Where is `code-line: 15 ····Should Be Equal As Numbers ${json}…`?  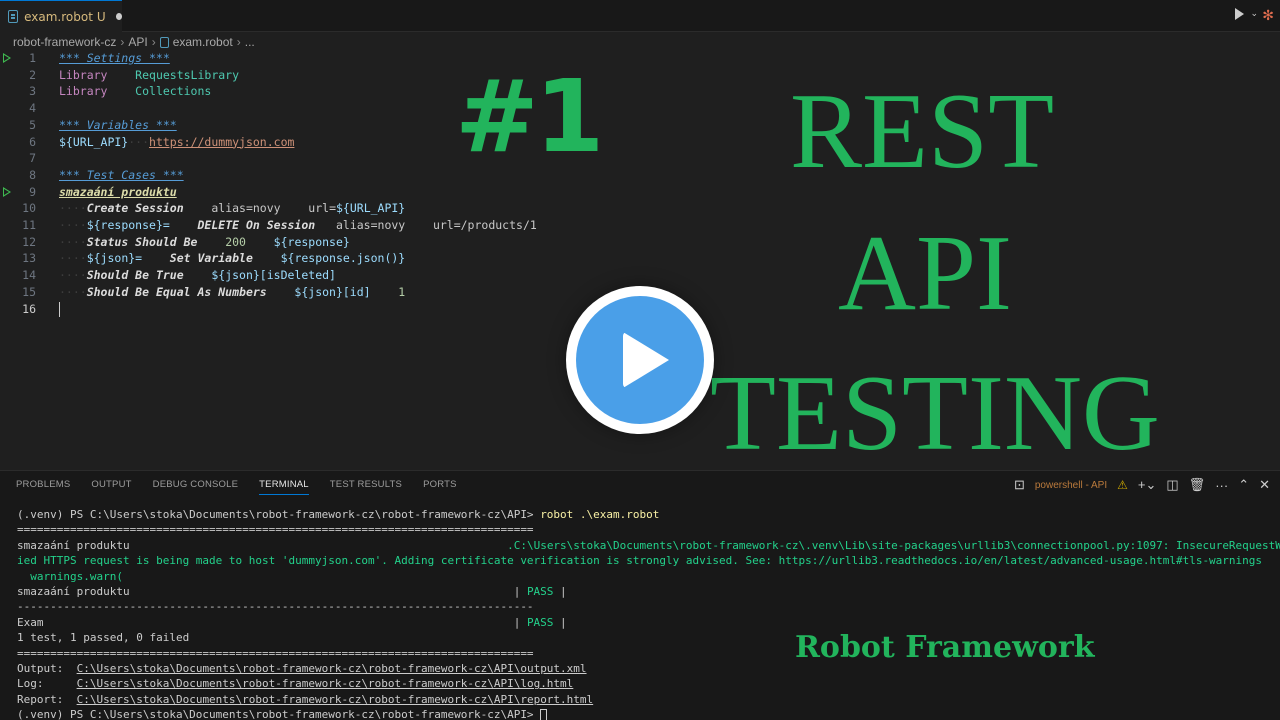 code-line: 15 ····Should Be Equal As Numbers ${json}… is located at coordinates (320, 292).